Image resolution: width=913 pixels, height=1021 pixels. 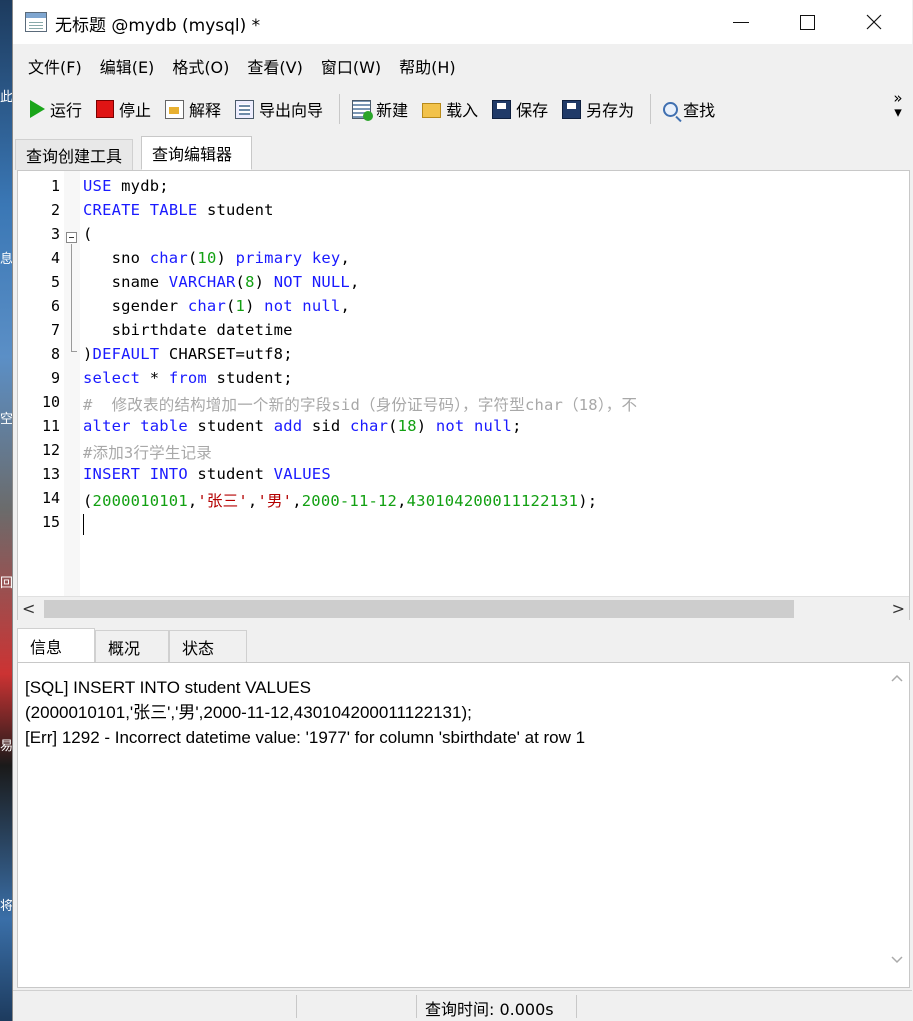 What do you see at coordinates (55, 354) in the screenshot?
I see `line-number: 8` at bounding box center [55, 354].